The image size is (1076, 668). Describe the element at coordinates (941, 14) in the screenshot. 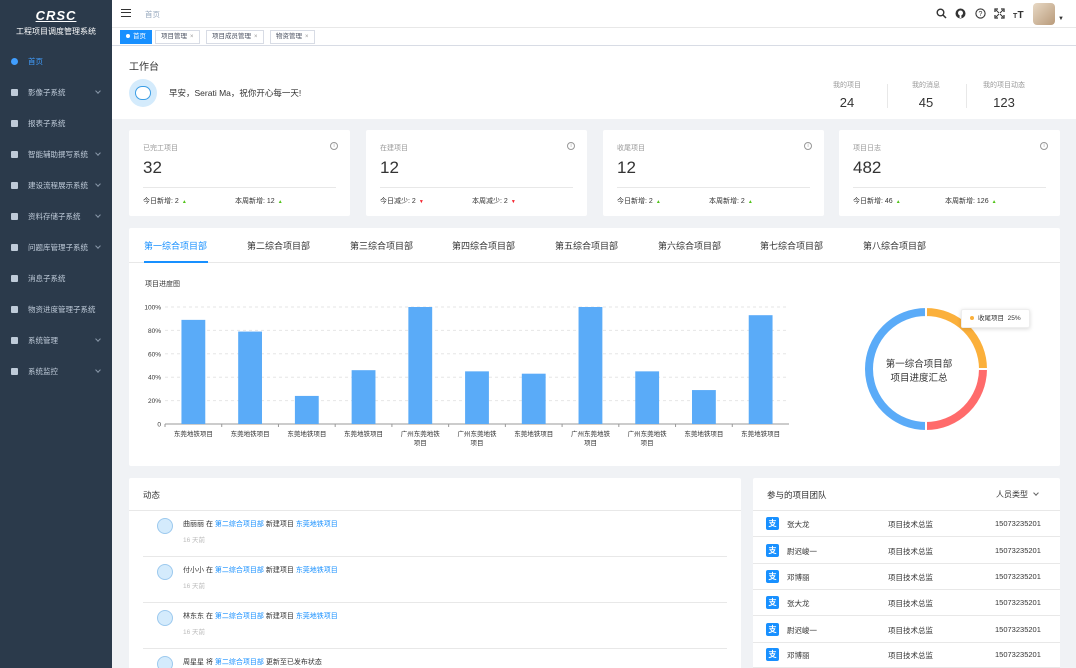

I see `search-icon` at that location.